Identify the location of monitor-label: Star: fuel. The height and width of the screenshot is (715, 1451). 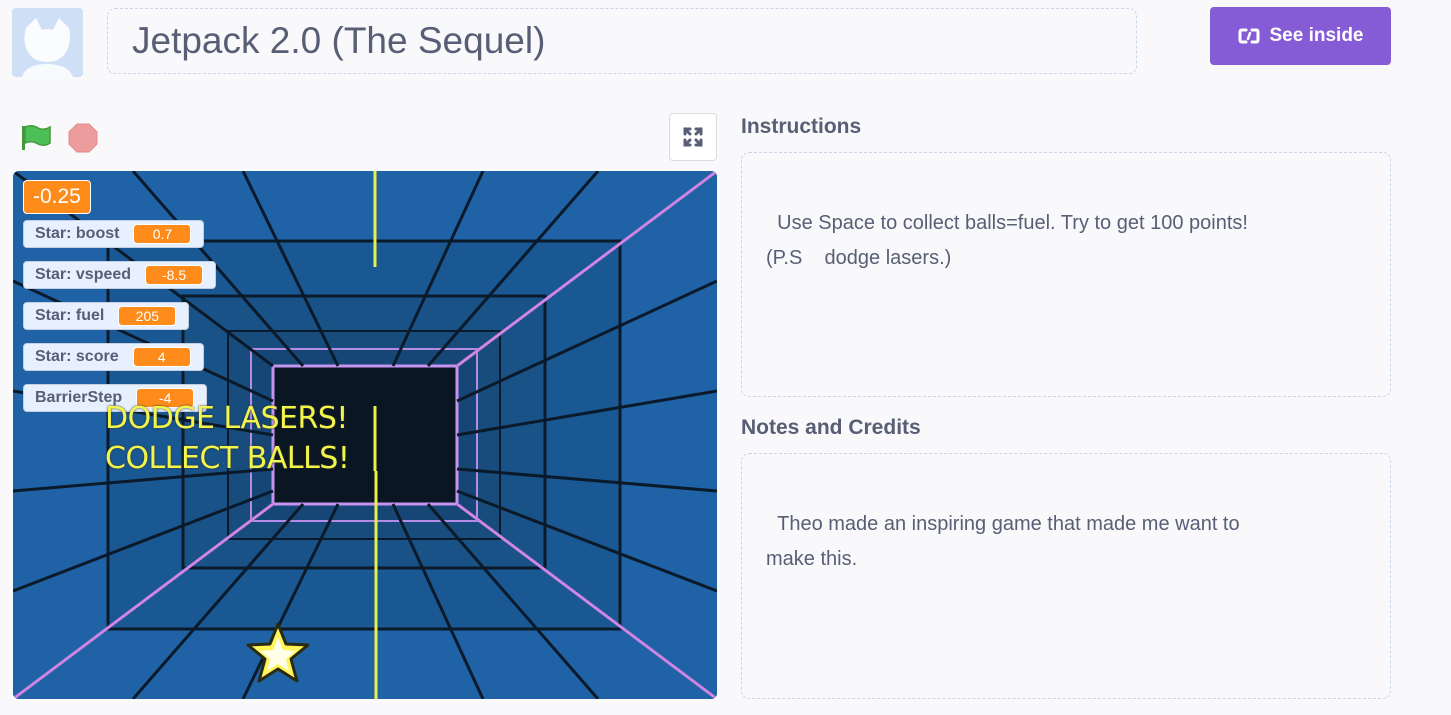
(70, 315).